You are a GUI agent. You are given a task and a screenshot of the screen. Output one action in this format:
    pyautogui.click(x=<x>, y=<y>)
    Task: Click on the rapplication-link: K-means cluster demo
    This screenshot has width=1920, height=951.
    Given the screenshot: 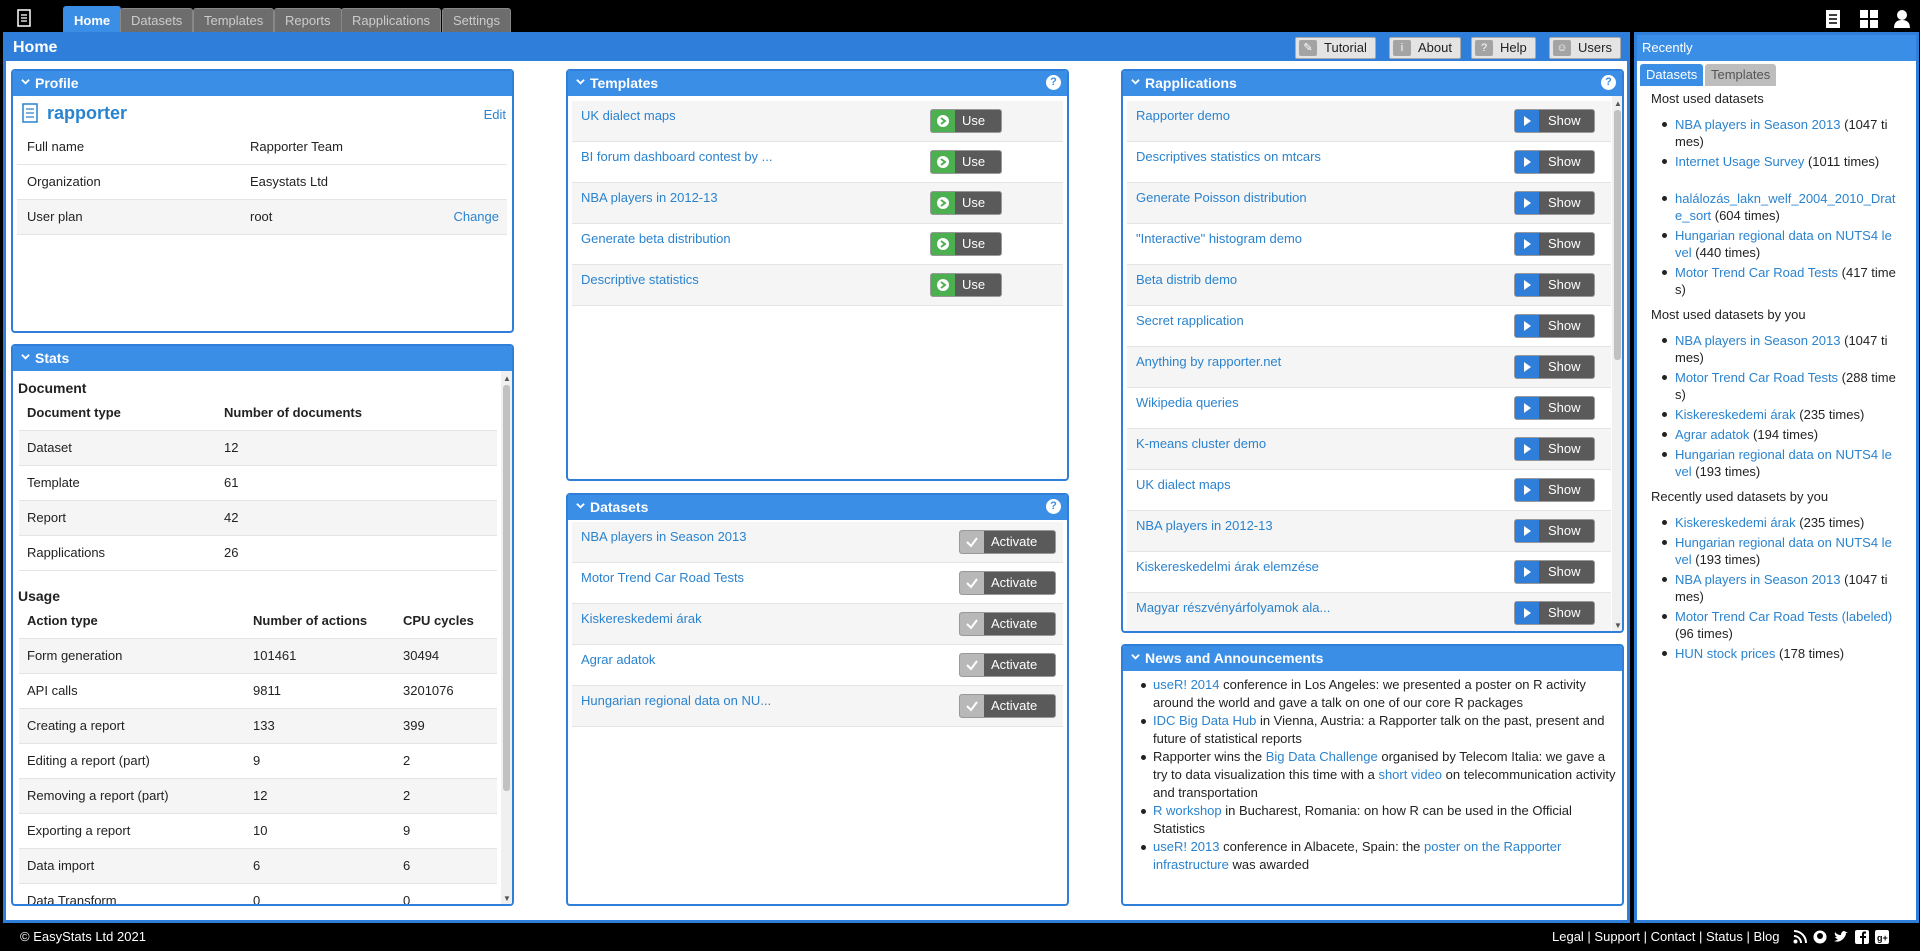 What is the action you would take?
    pyautogui.click(x=1201, y=443)
    